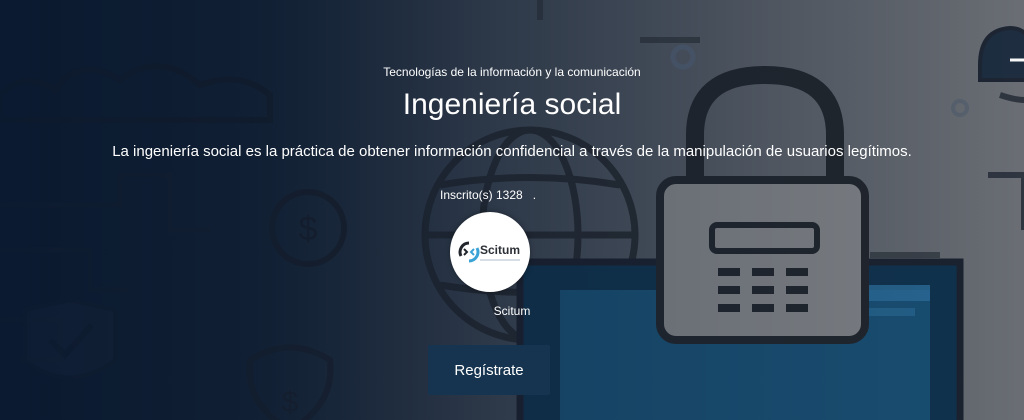 The width and height of the screenshot is (1024, 420). What do you see at coordinates (512, 311) in the screenshot?
I see `provider-name: Scitum` at bounding box center [512, 311].